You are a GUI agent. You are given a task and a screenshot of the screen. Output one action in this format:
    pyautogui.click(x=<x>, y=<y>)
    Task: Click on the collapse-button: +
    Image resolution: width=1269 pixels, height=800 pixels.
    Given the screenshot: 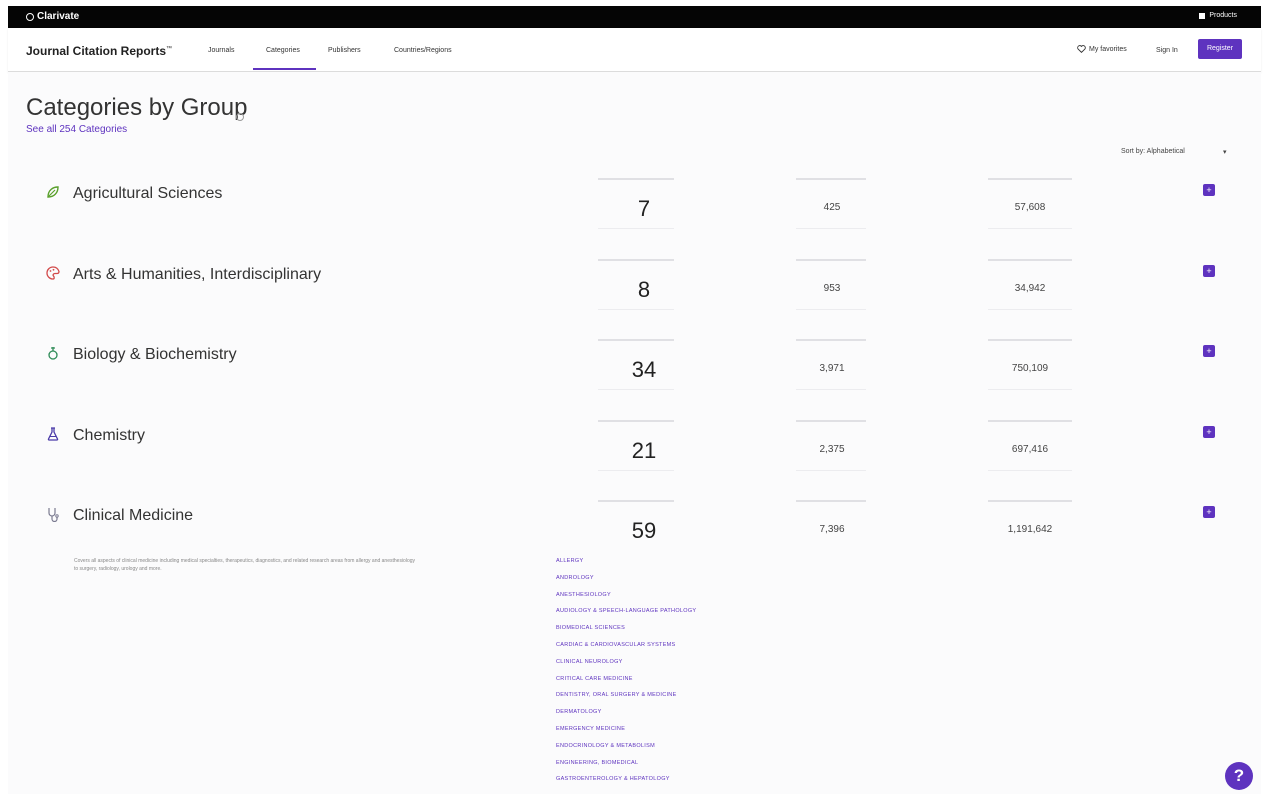 What is the action you would take?
    pyautogui.click(x=1209, y=512)
    